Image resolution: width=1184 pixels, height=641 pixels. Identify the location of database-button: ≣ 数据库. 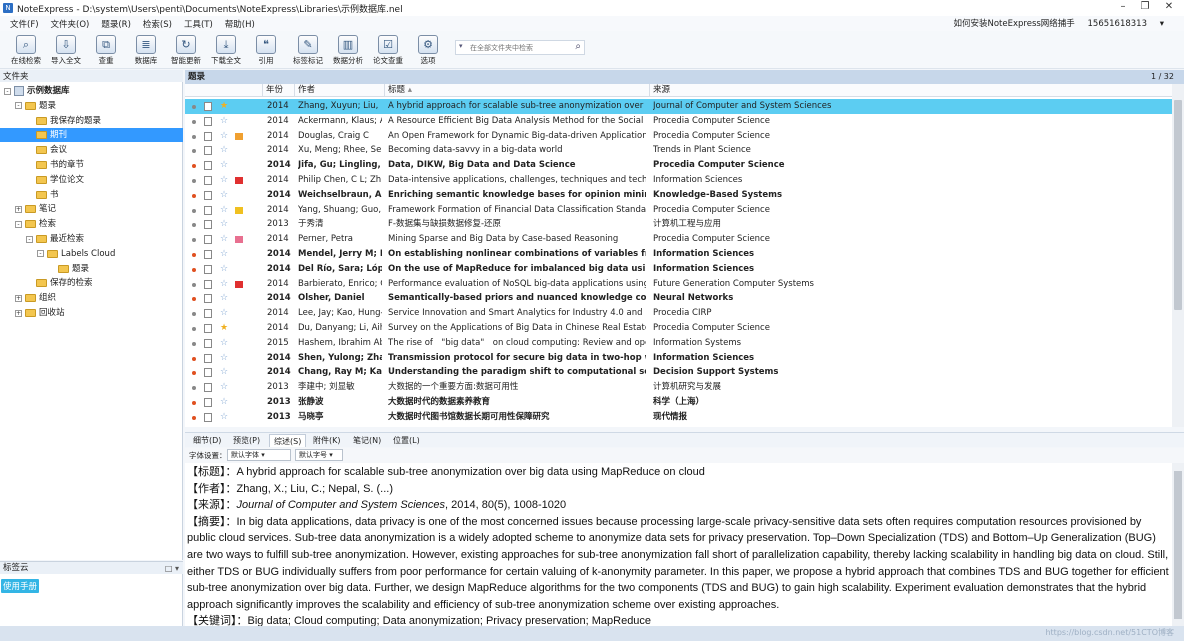
(146, 50).